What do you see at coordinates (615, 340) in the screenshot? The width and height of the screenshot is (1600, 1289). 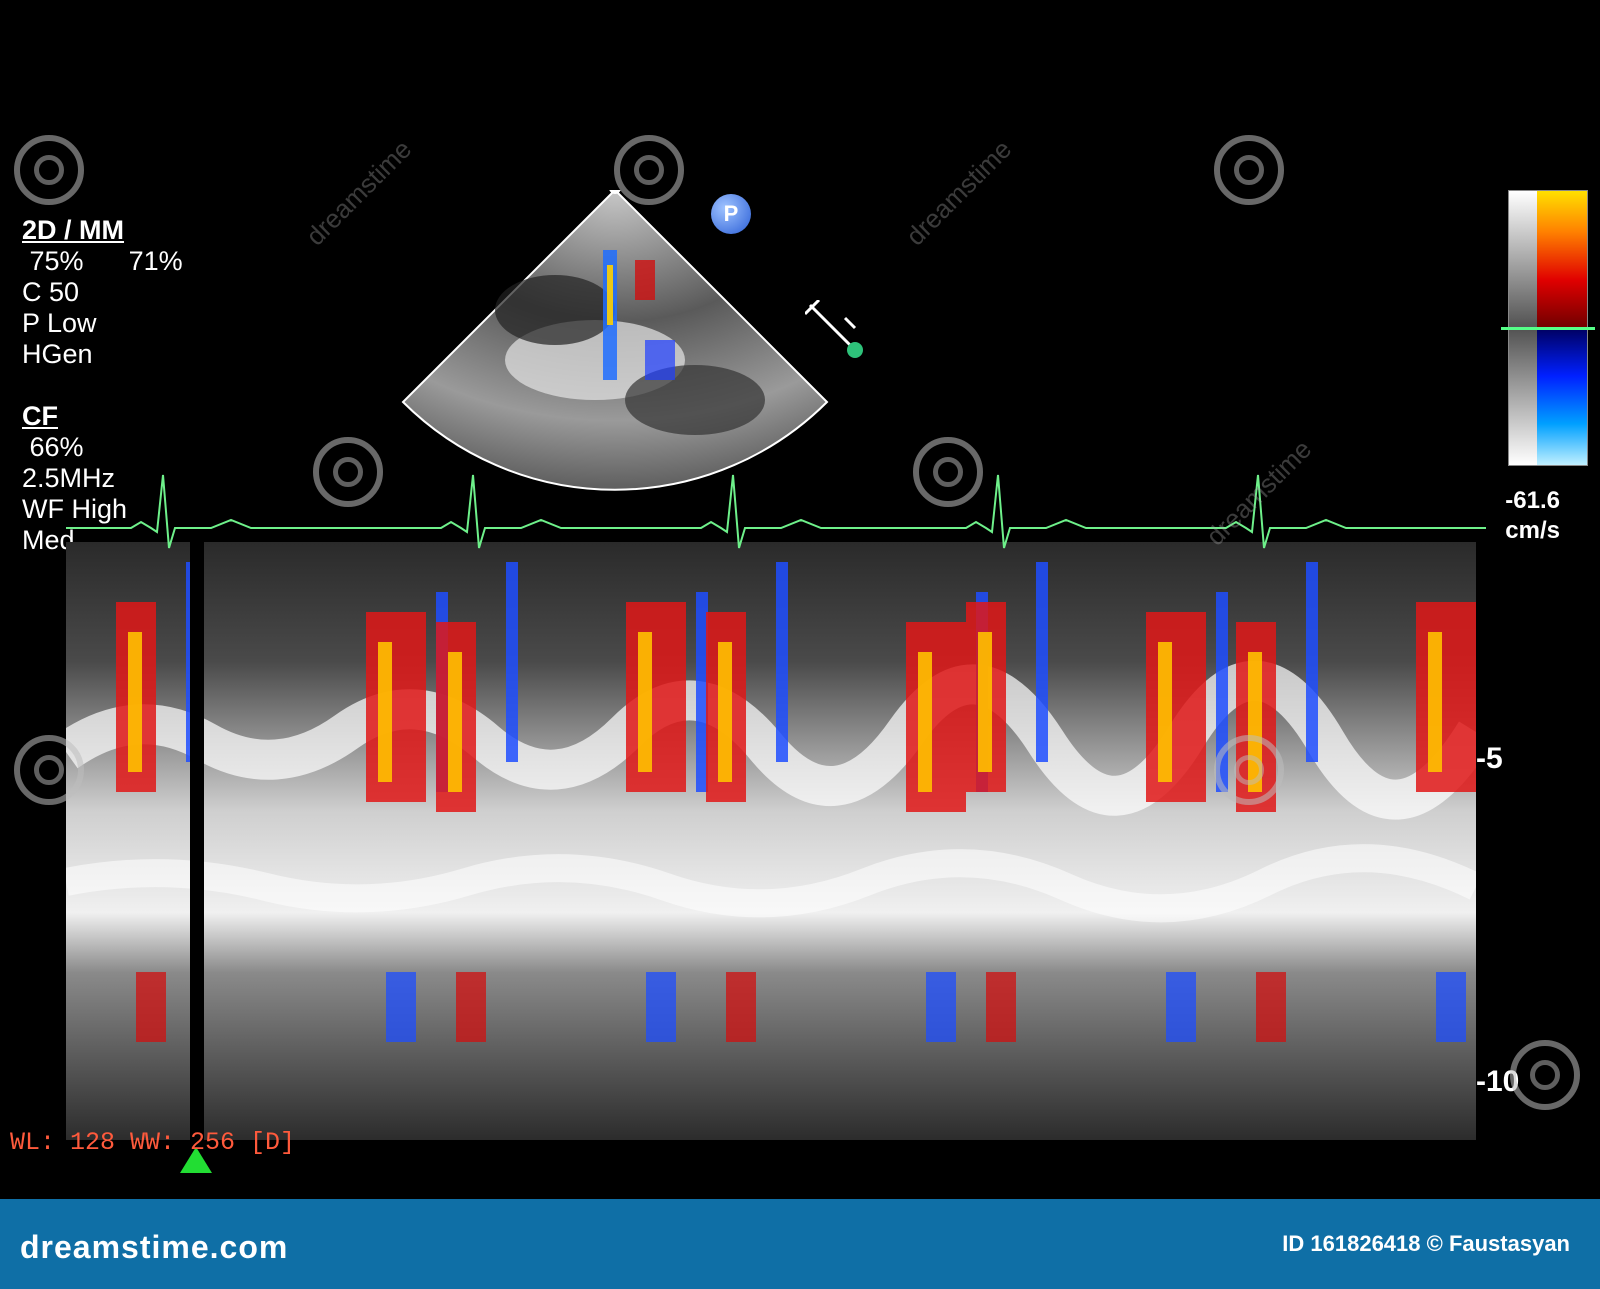 I see `sector-image` at bounding box center [615, 340].